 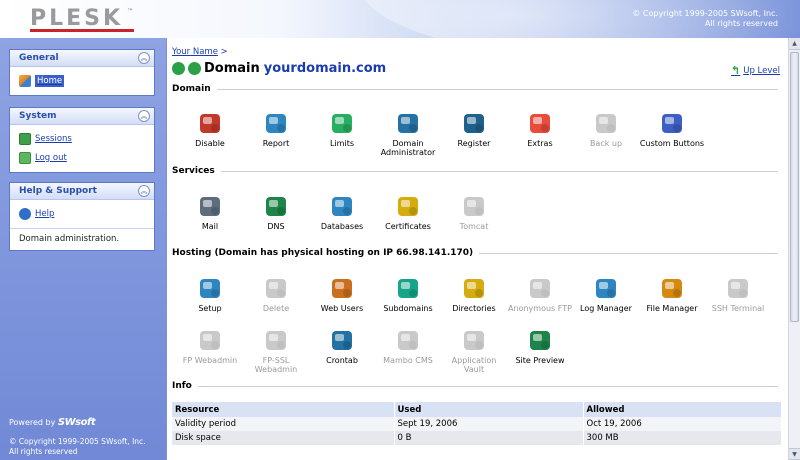 I want to click on tool-directories: Directories, so click(x=474, y=294).